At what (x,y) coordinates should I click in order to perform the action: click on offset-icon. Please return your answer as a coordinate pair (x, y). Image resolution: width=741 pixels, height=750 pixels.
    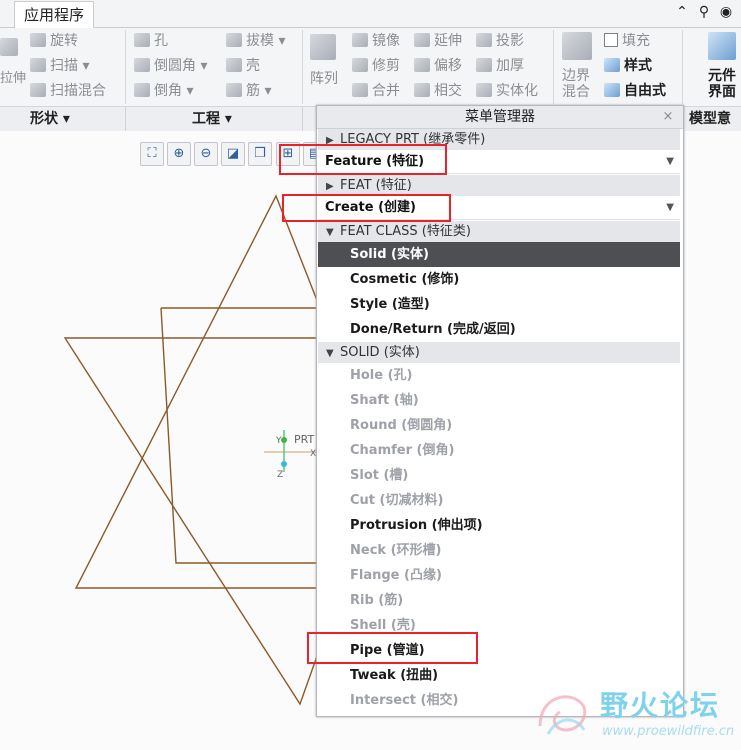
    Looking at the image, I should click on (422, 65).